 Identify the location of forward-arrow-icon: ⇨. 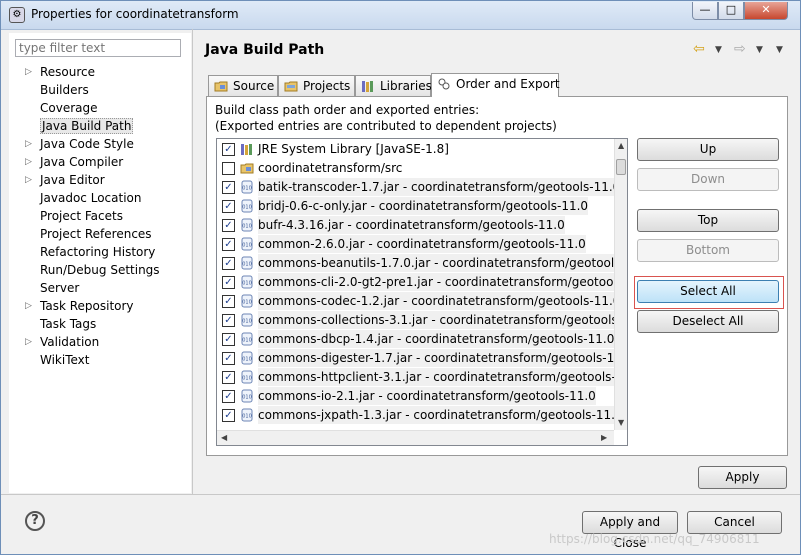
(740, 49).